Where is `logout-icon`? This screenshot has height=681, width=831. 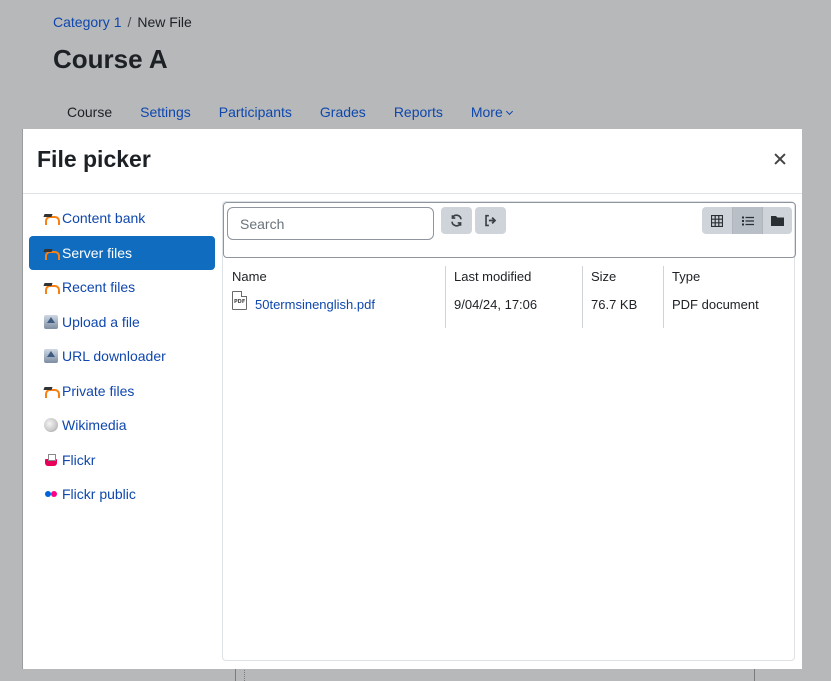 logout-icon is located at coordinates (491, 220).